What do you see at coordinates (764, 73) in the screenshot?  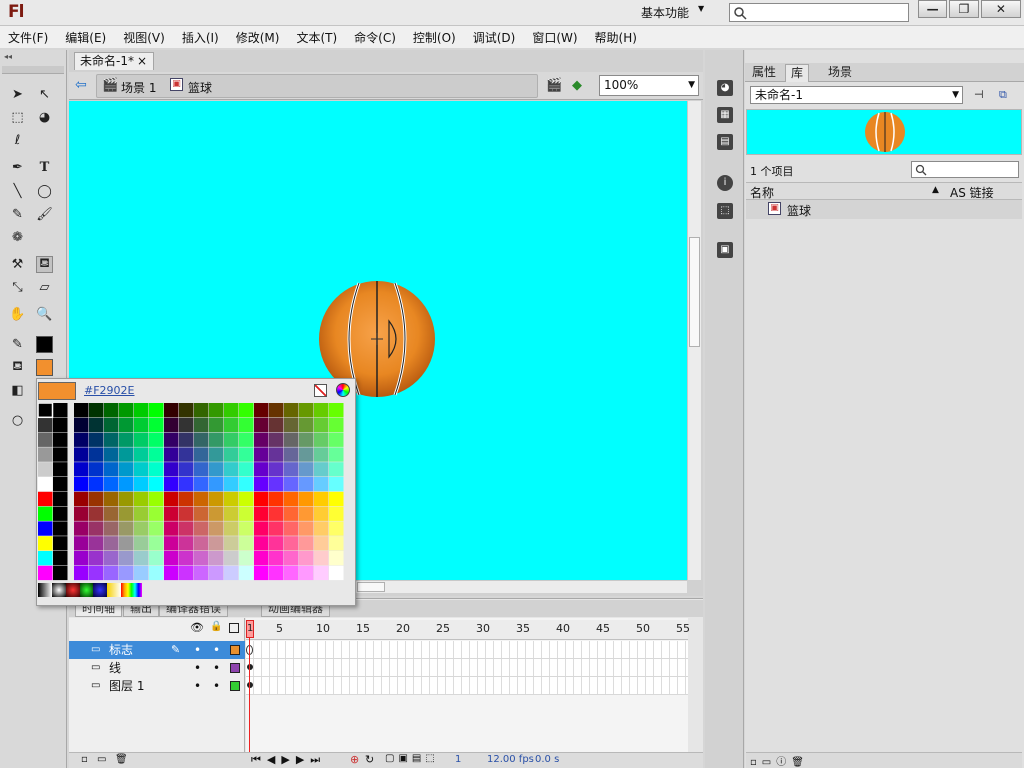 I see `tab-properties: 属性` at bounding box center [764, 73].